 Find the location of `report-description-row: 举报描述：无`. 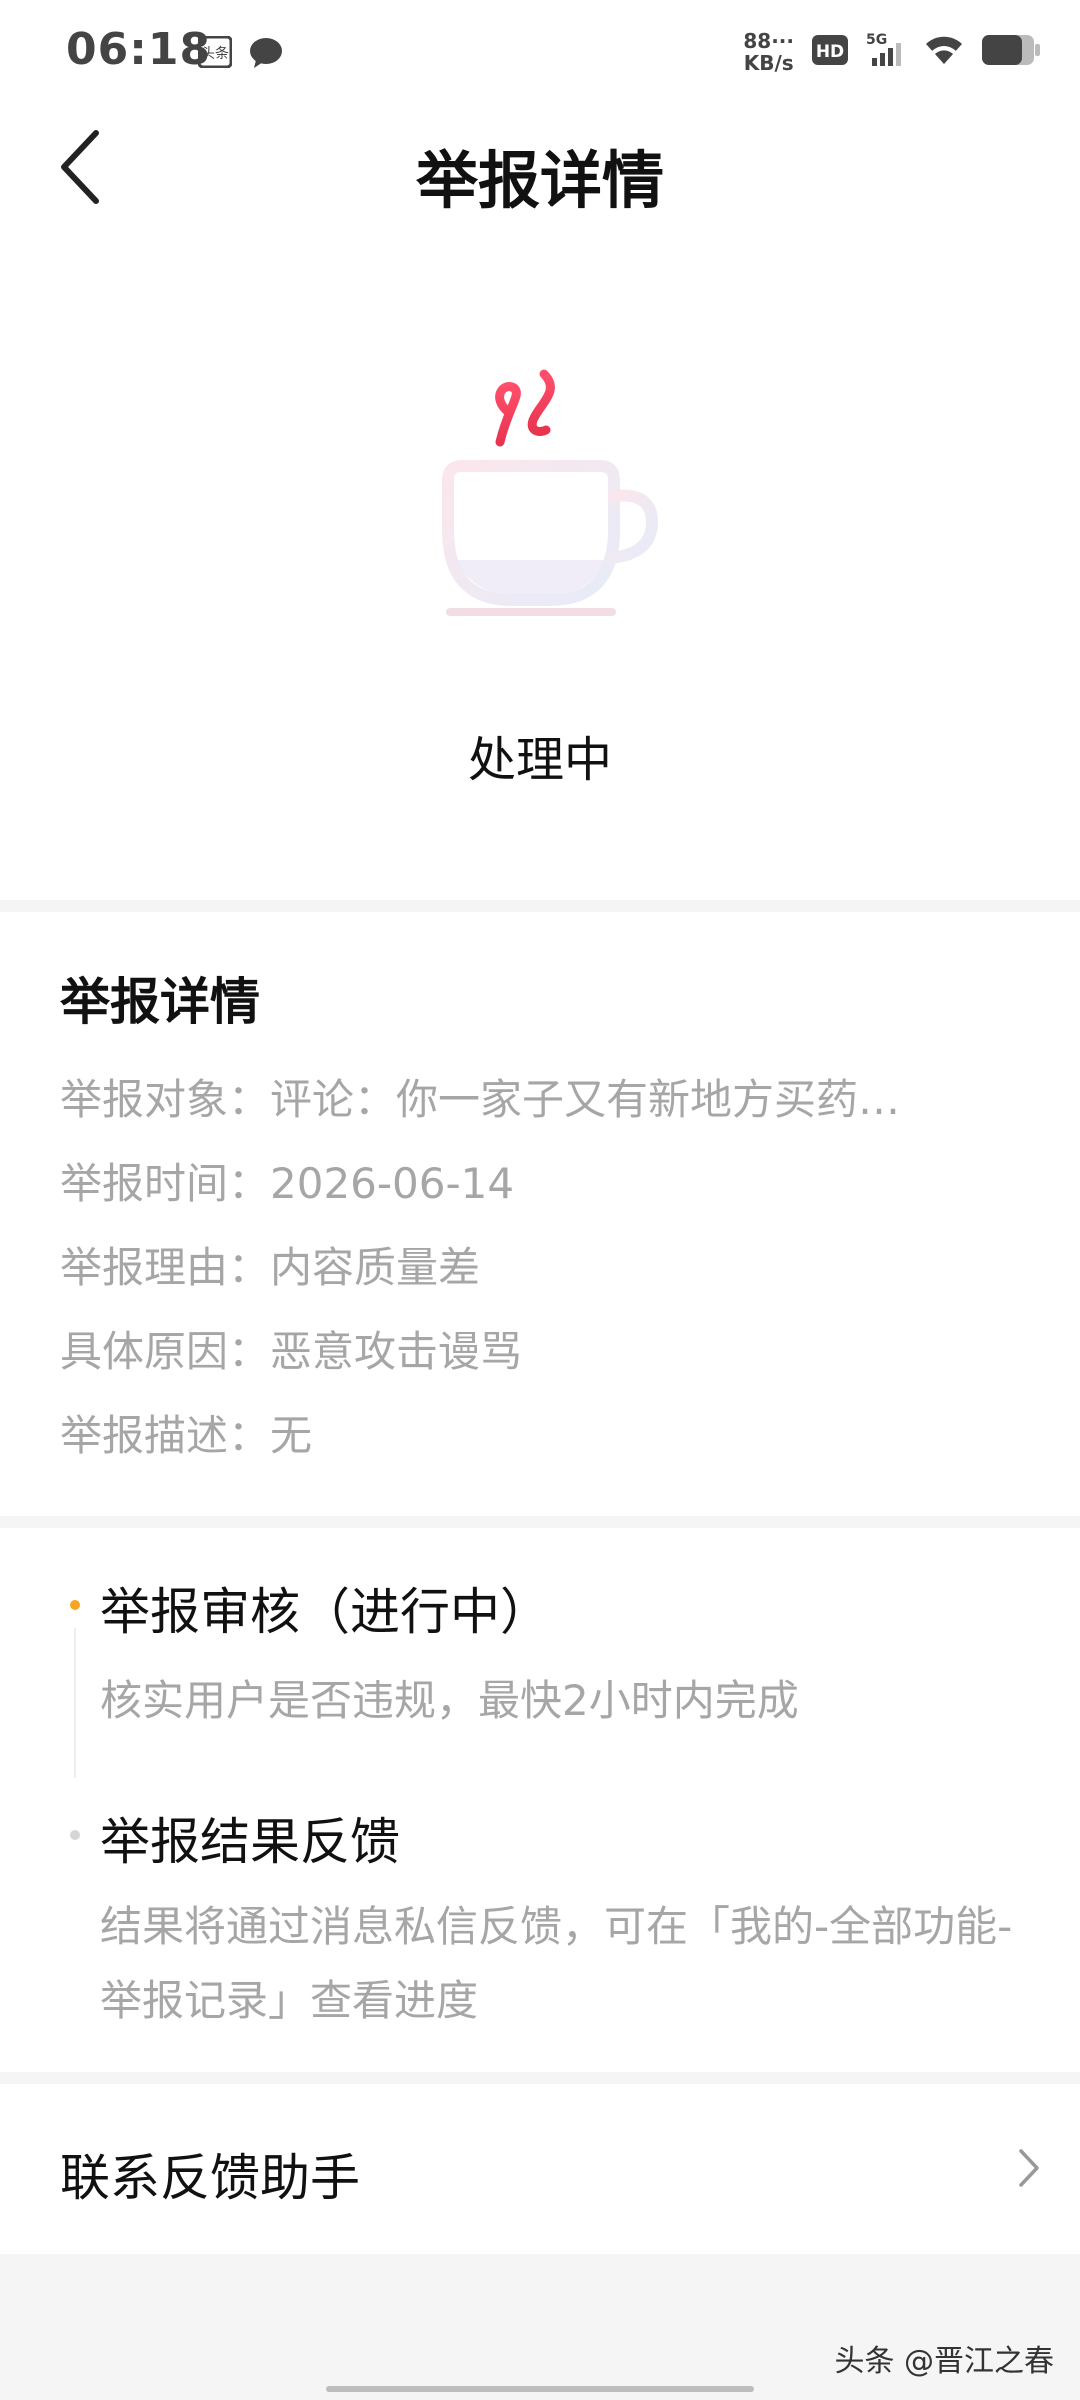

report-description-row: 举报描述：无 is located at coordinates (186, 1435).